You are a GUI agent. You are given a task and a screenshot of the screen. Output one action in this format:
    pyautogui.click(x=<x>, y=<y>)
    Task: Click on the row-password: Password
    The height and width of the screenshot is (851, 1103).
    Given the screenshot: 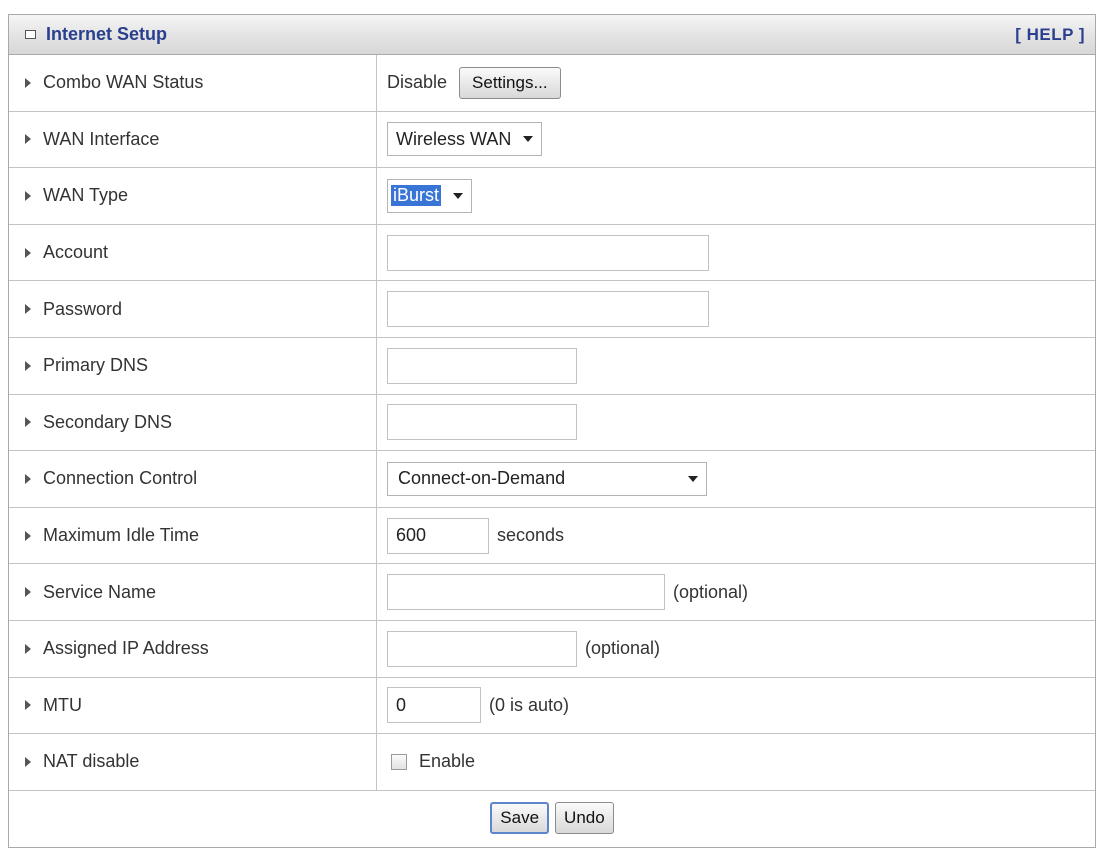 What is the action you would take?
    pyautogui.click(x=552, y=309)
    